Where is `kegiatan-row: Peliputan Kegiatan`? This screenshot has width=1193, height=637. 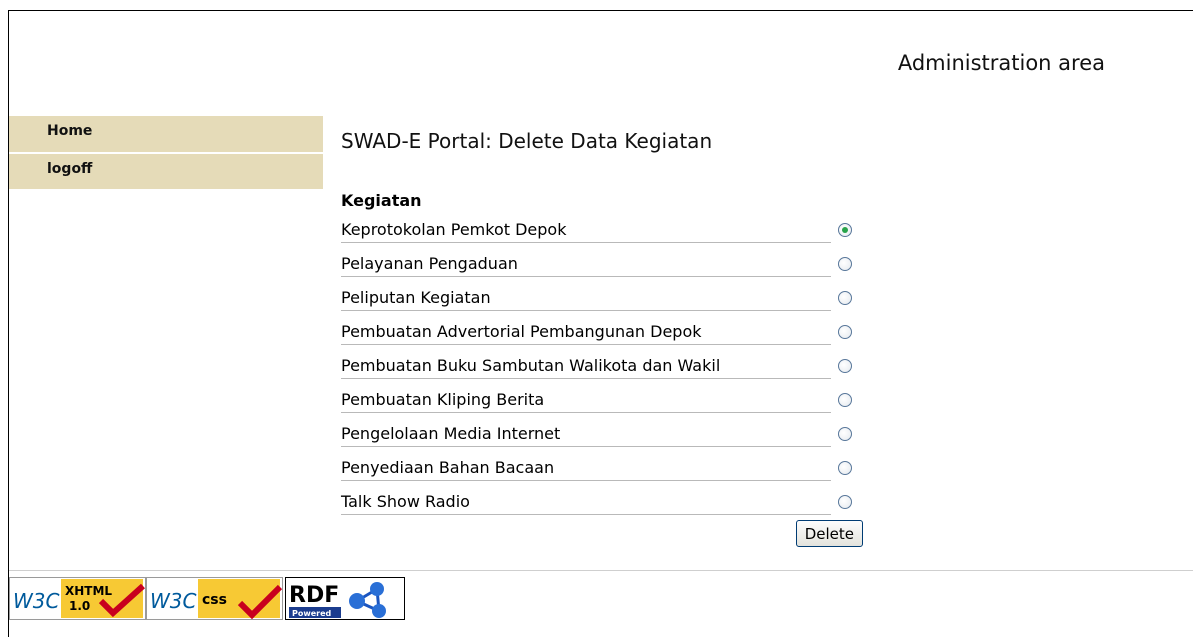 kegiatan-row: Peliputan Kegiatan is located at coordinates (602, 298).